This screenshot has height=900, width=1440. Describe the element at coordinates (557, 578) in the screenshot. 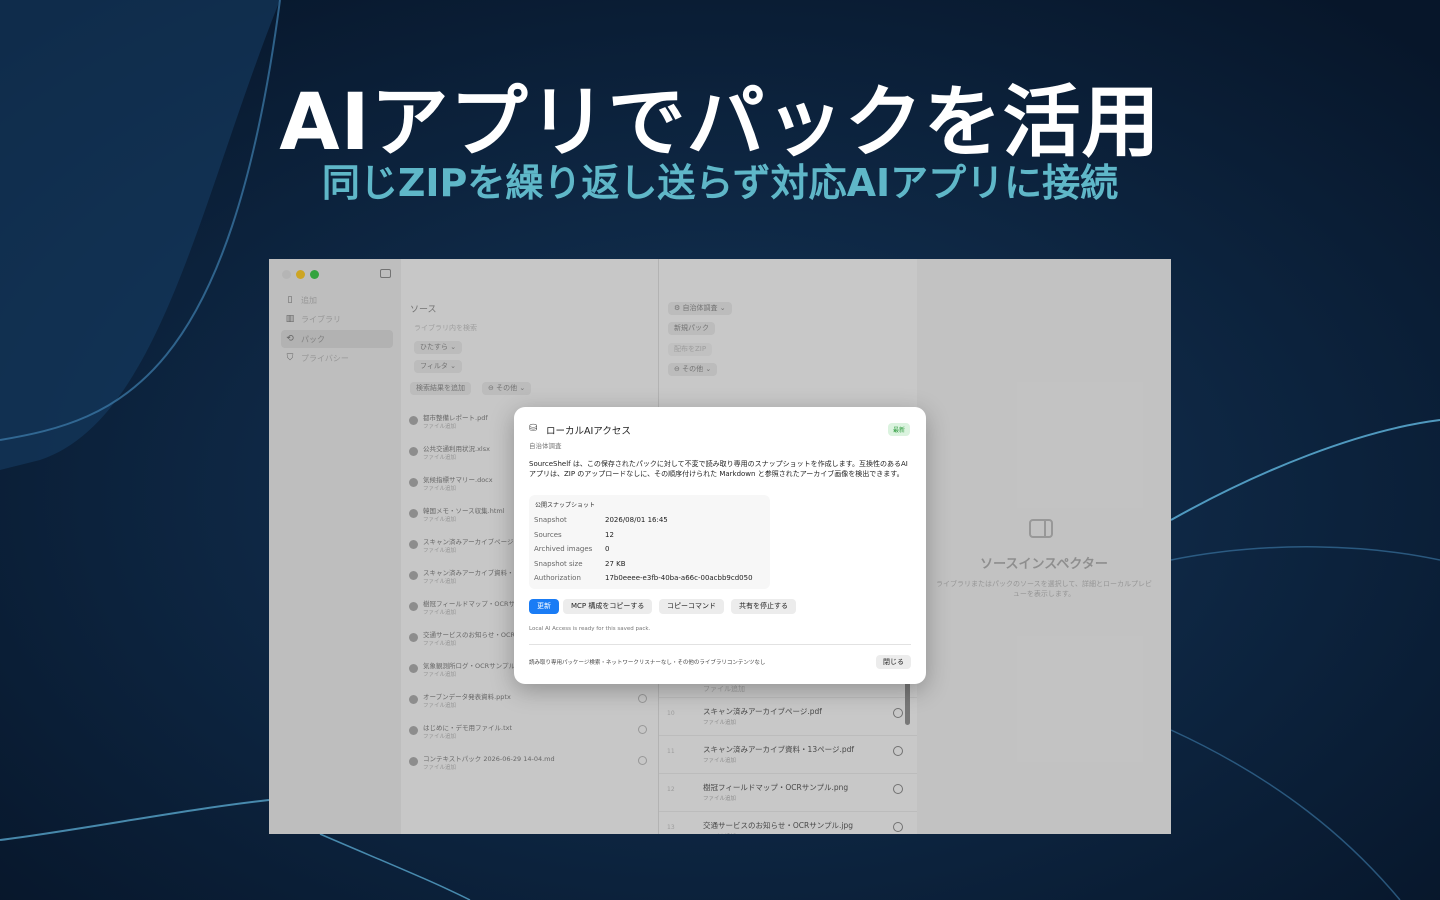

I see `authorization-key: Authorization` at that location.